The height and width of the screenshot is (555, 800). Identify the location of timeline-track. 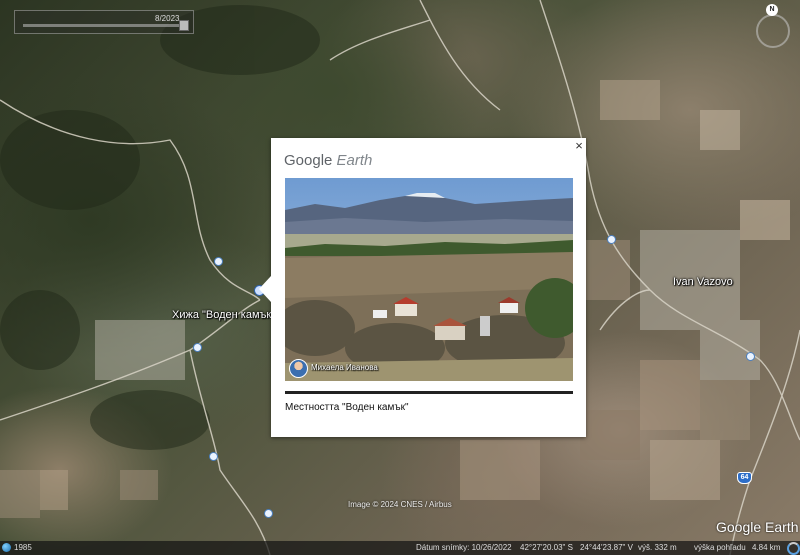
(103, 25).